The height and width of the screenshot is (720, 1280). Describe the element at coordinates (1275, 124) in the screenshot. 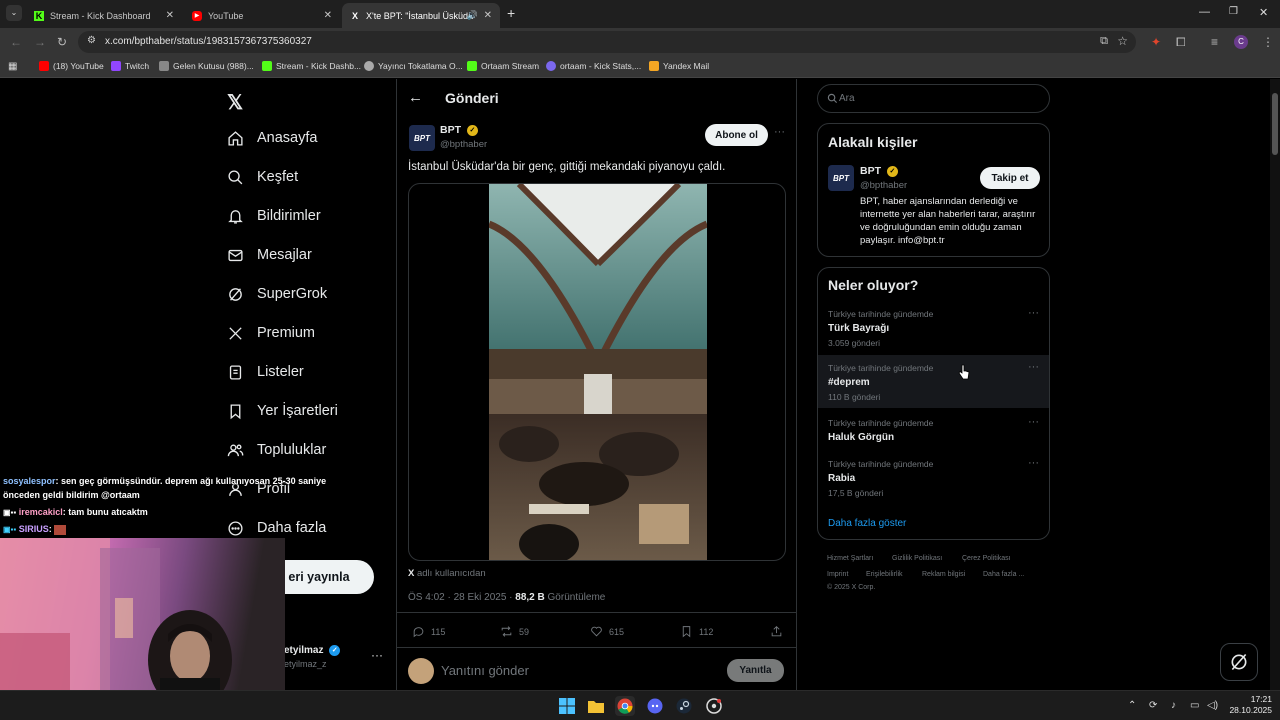

I see `scrollbar-thumb` at that location.